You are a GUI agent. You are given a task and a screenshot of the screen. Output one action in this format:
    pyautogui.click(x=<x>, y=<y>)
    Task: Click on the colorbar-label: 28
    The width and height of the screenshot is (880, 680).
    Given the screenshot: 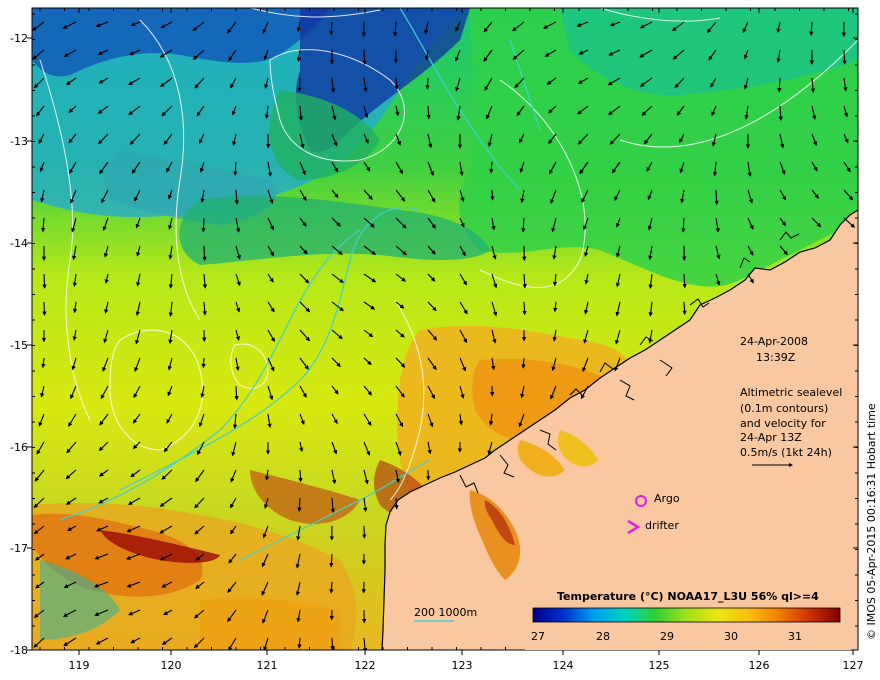 What is the action you would take?
    pyautogui.click(x=603, y=636)
    